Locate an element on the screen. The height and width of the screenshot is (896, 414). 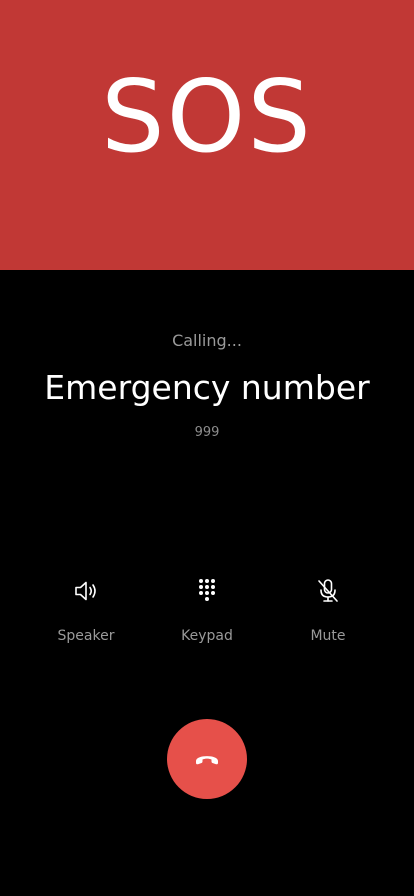
mute-label: Mute is located at coordinates (328, 636).